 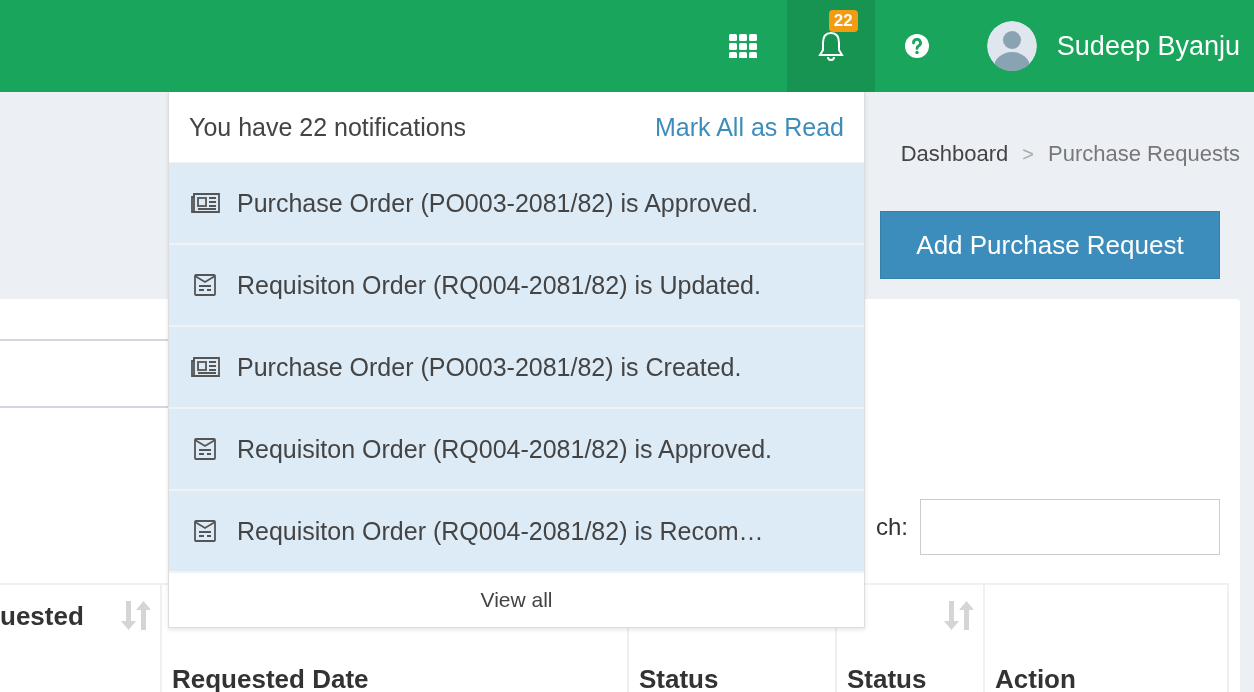 I want to click on help-icon, so click(x=916, y=46).